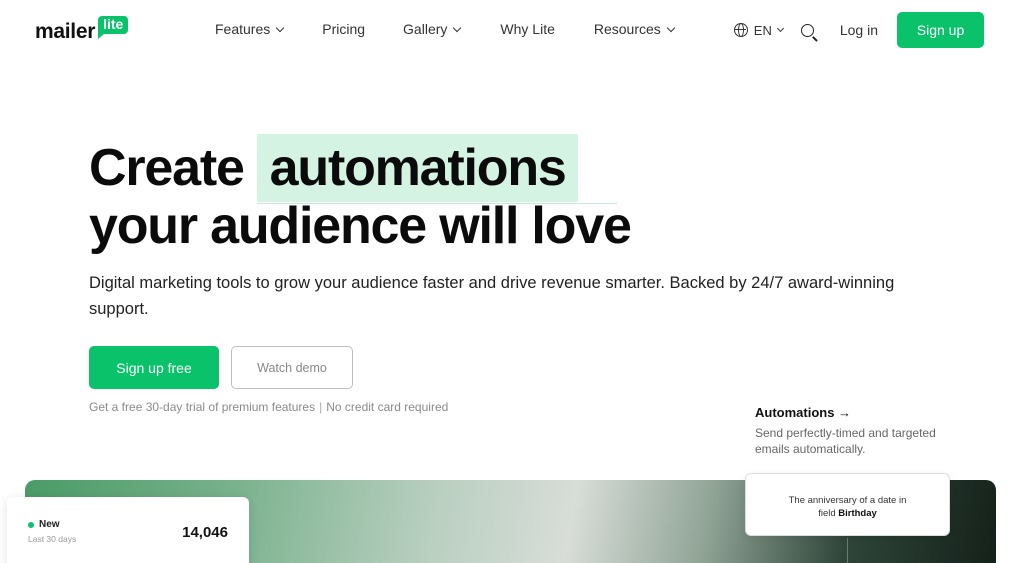  What do you see at coordinates (243, 29) in the screenshot?
I see `menu-item-label: Features` at bounding box center [243, 29].